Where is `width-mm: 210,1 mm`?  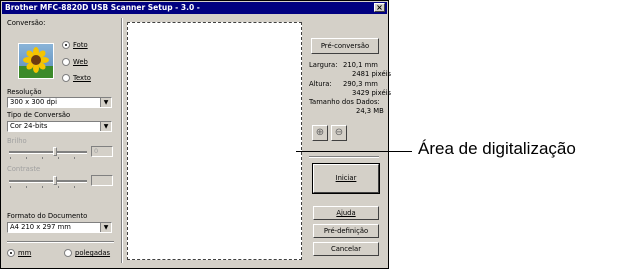
width-mm: 210,1 mm is located at coordinates (360, 65).